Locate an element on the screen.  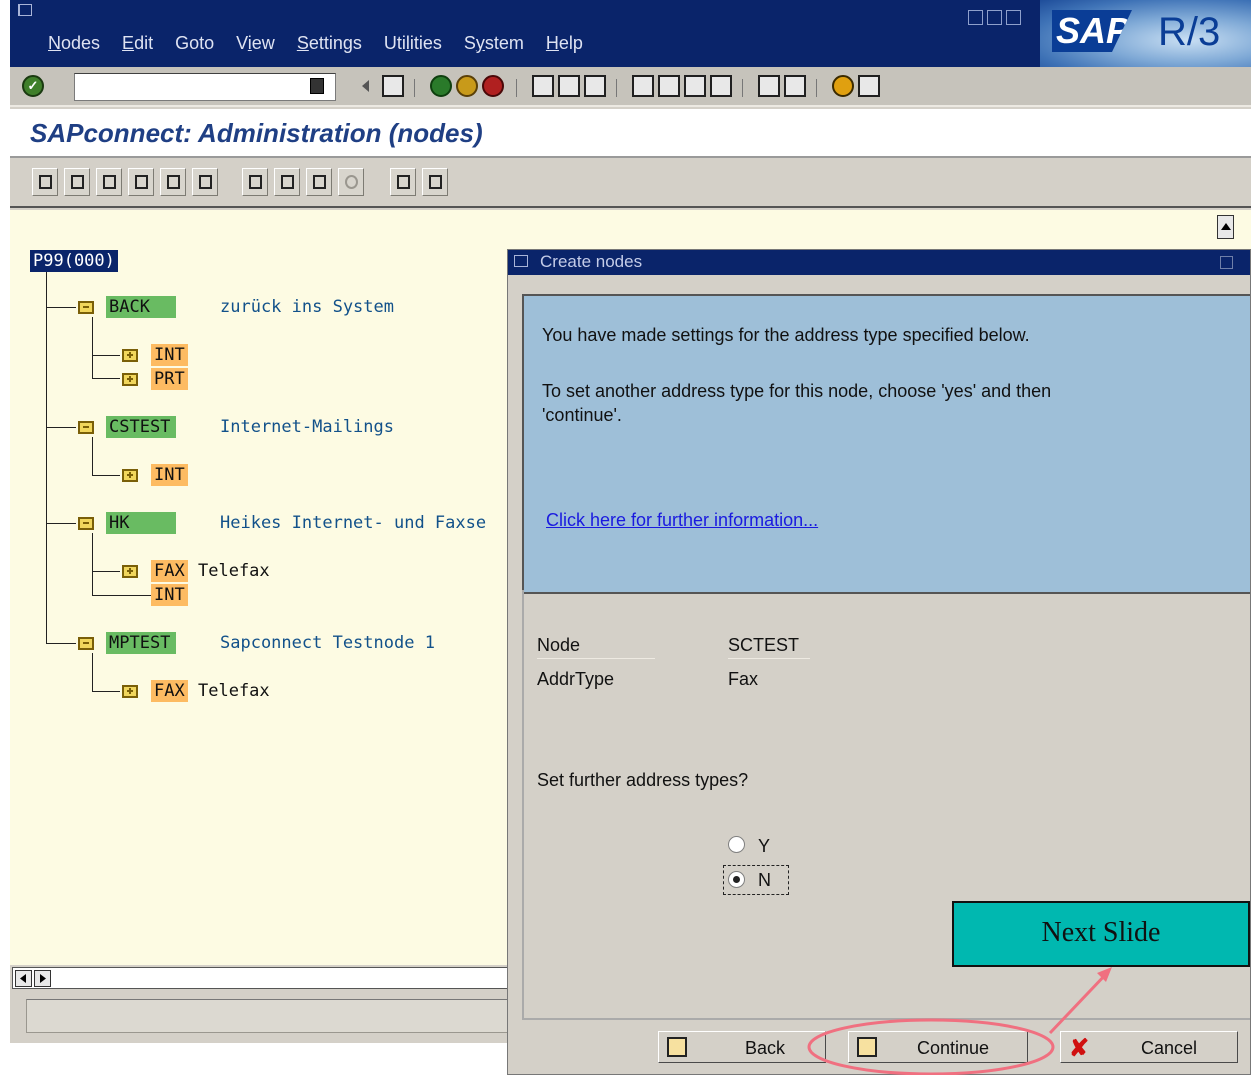
window-controls is located at coordinates (994, 17).